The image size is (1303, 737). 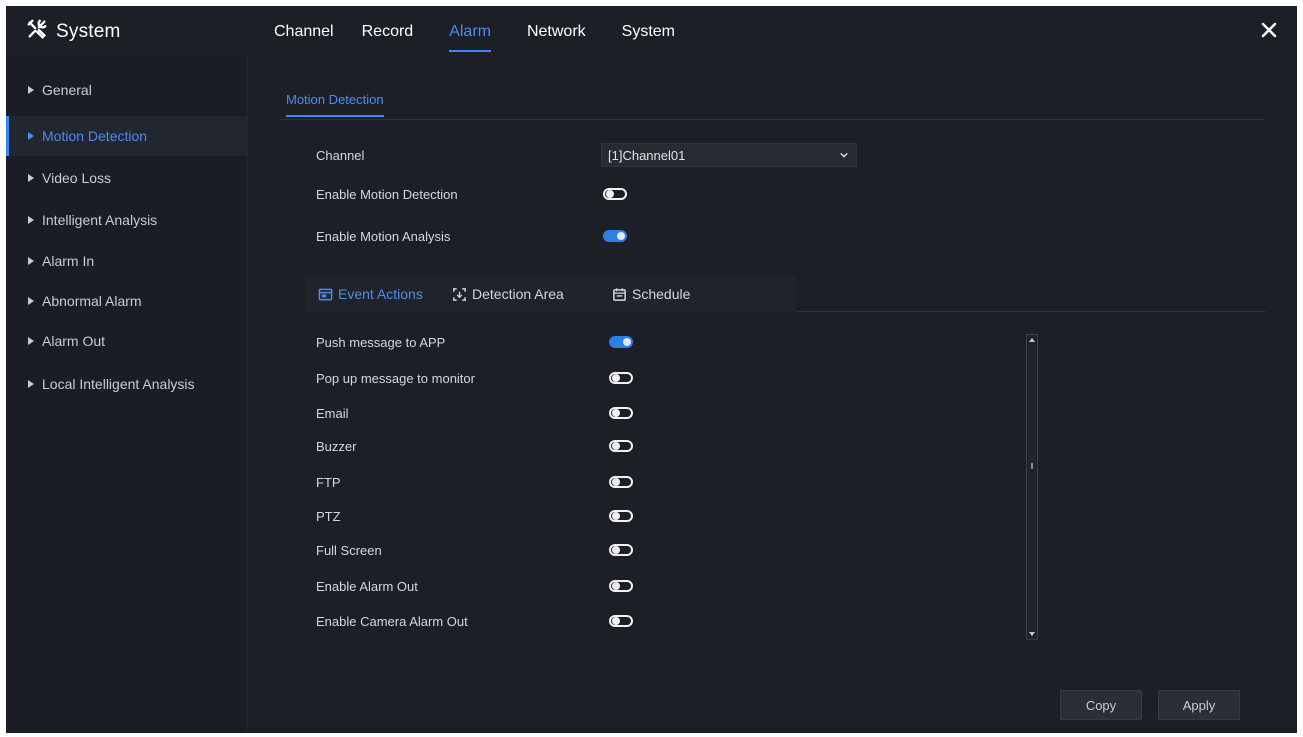 What do you see at coordinates (621, 342) in the screenshot?
I see `push-message-toggle` at bounding box center [621, 342].